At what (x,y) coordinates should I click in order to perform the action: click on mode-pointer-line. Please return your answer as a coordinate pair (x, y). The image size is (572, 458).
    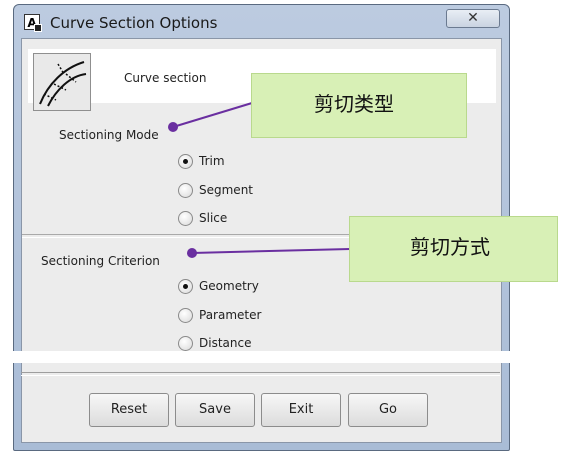
    Looking at the image, I should click on (212, 115).